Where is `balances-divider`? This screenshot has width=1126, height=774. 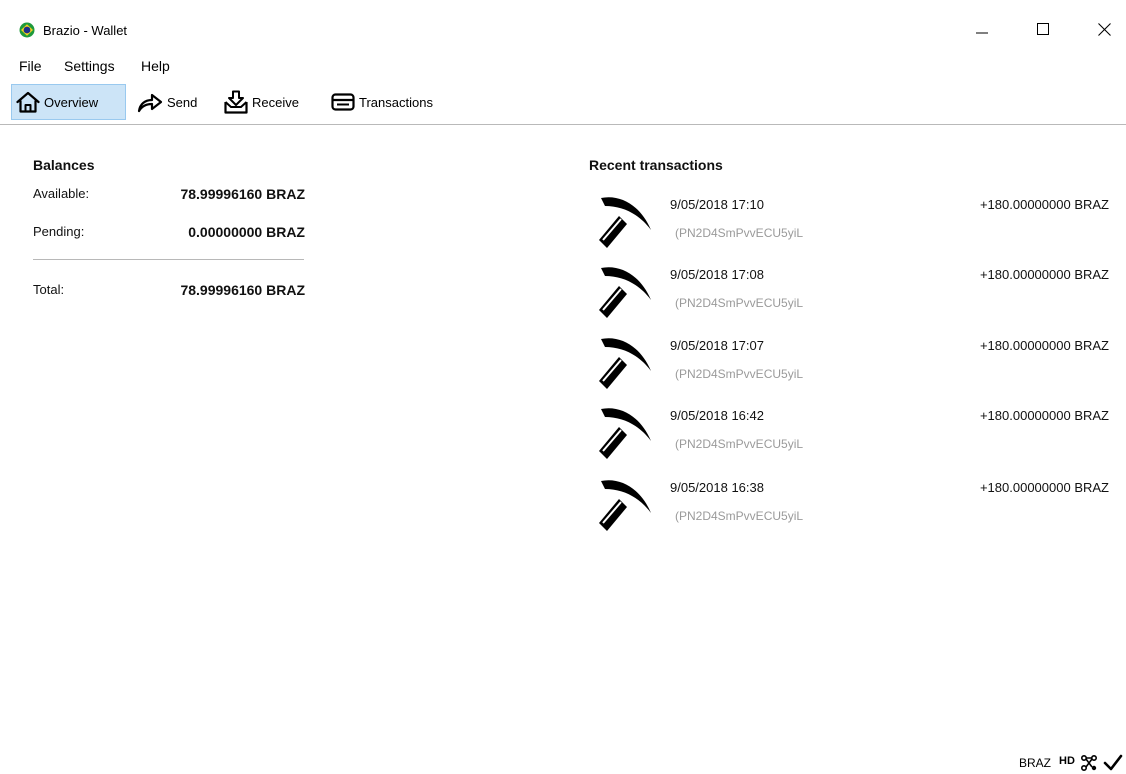 balances-divider is located at coordinates (168, 259).